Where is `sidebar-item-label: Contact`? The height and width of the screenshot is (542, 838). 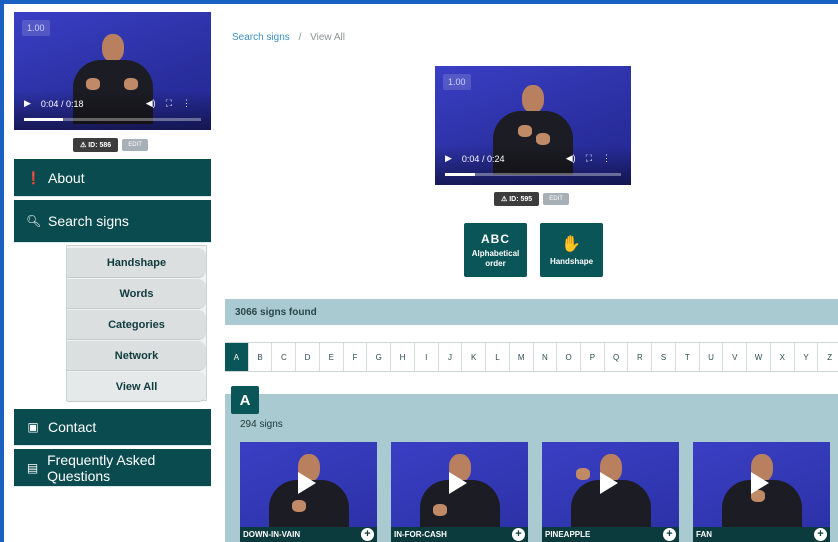
sidebar-item-label: Contact is located at coordinates (72, 427).